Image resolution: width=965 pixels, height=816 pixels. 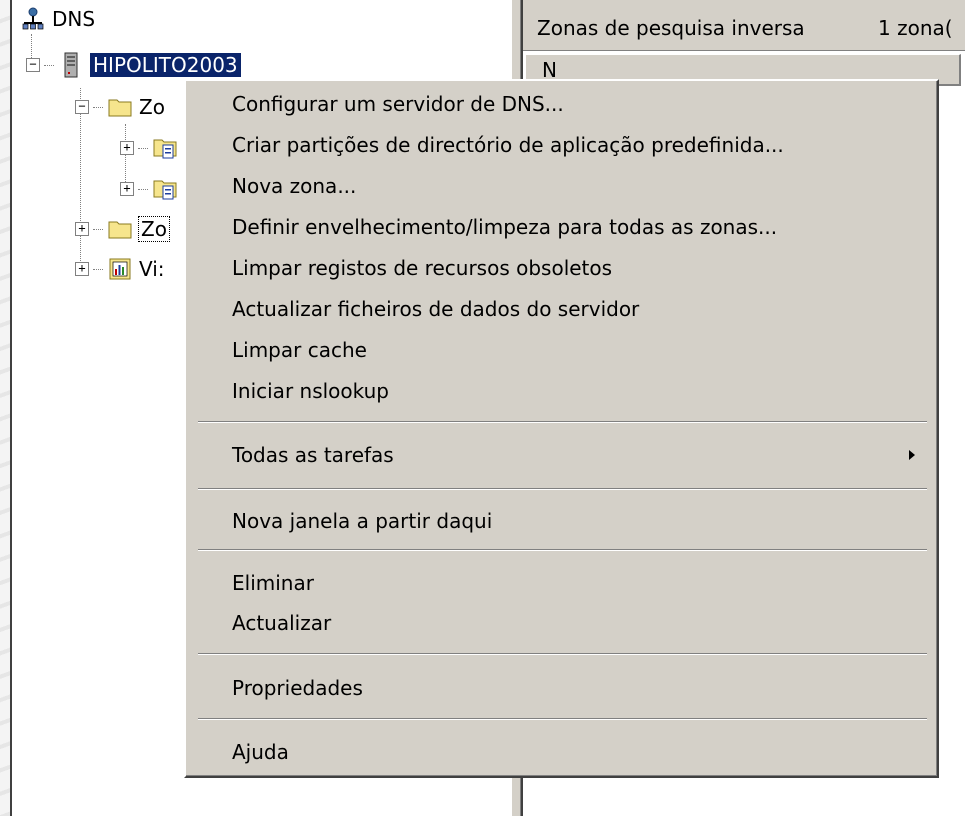 I want to click on tree-item-server: − HIPOLITO2003, so click(x=133, y=65).